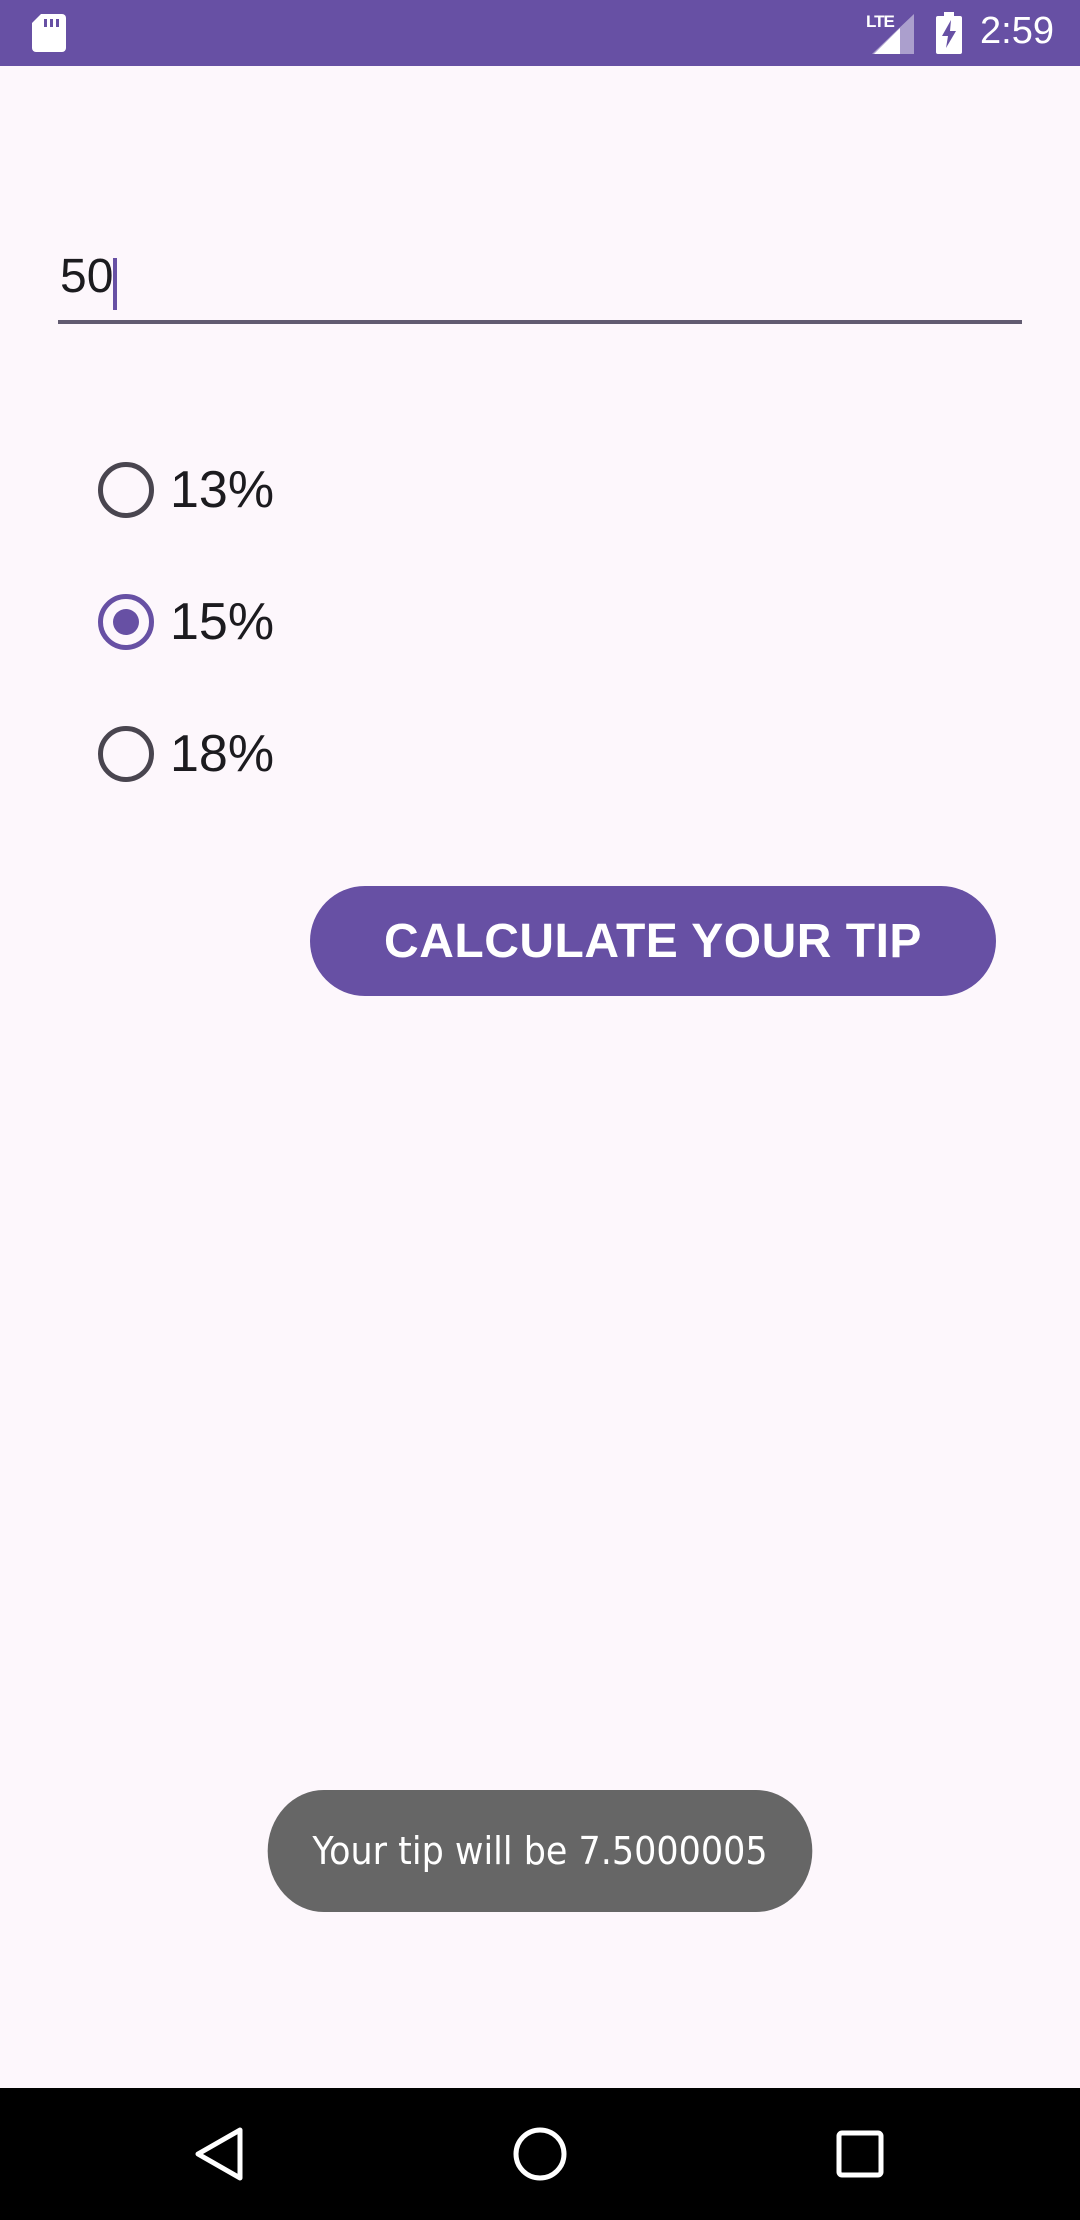  Describe the element at coordinates (653, 941) in the screenshot. I see `calculate-tip-button: CALCULATE YOUR TIP` at that location.